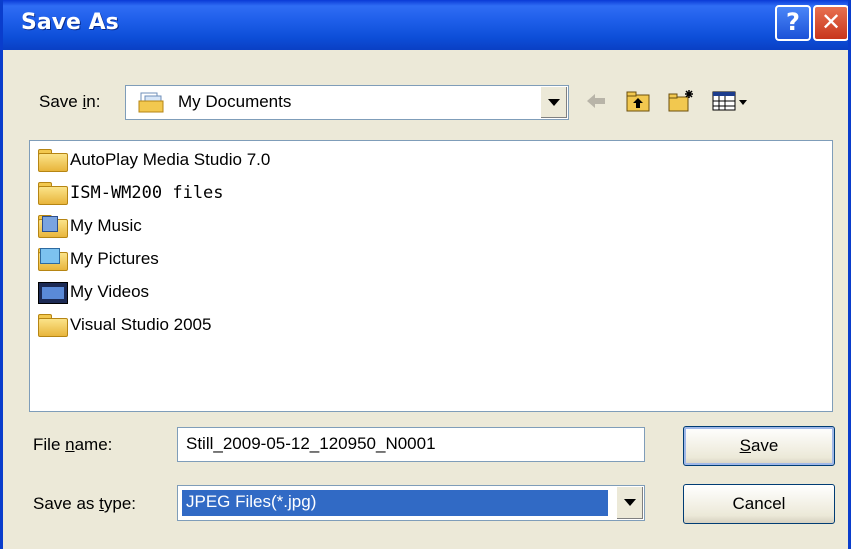 This screenshot has width=851, height=549. What do you see at coordinates (66, 503) in the screenshot?
I see `save-type-label-pre: Save as` at bounding box center [66, 503].